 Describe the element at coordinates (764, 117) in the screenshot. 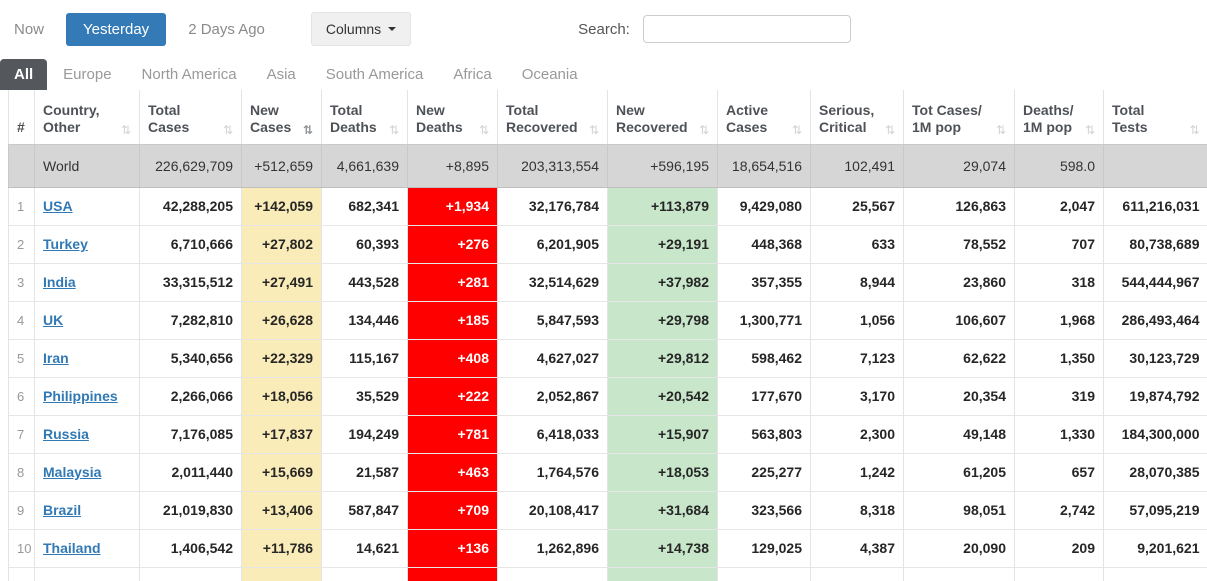

I see `column-header-active_cases: Active Cases ⇅` at that location.